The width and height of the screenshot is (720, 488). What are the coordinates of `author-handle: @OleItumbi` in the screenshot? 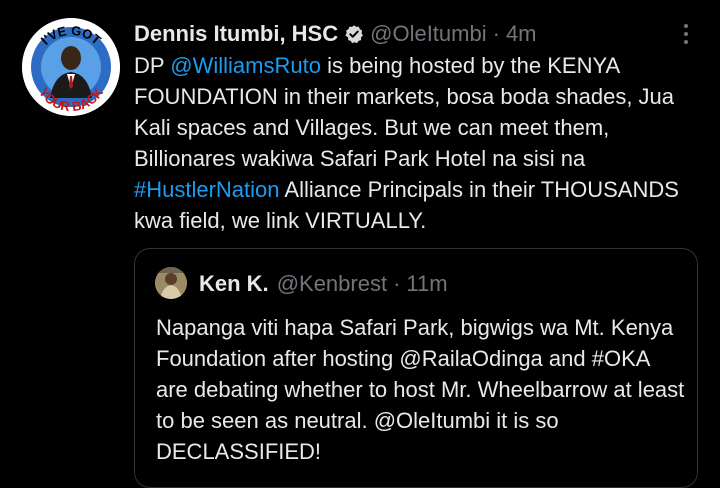 It's located at (428, 34).